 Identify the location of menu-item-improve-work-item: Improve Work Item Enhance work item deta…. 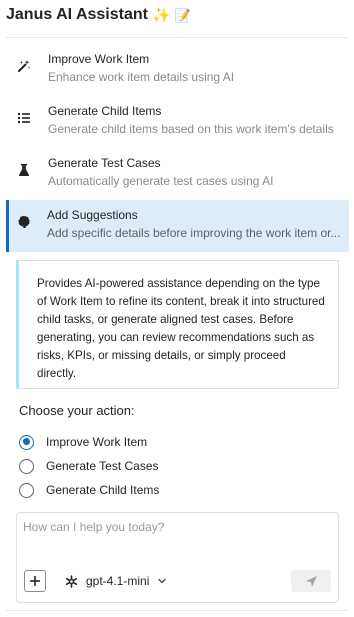
(177, 70).